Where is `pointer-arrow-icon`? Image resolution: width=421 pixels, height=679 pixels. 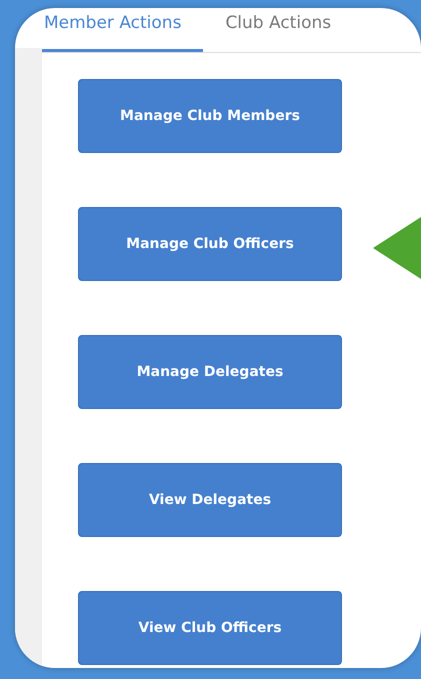
pointer-arrow-icon is located at coordinates (397, 248).